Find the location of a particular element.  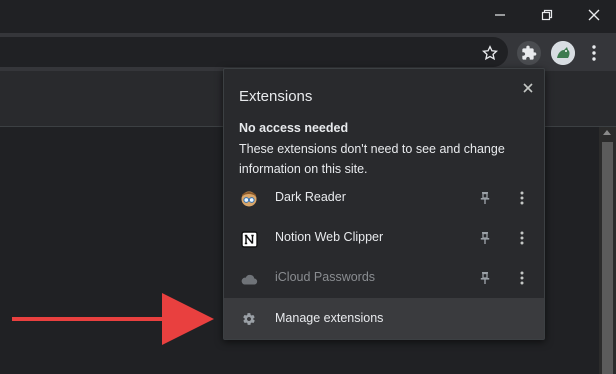

red-arrow-icon is located at coordinates (113, 319).